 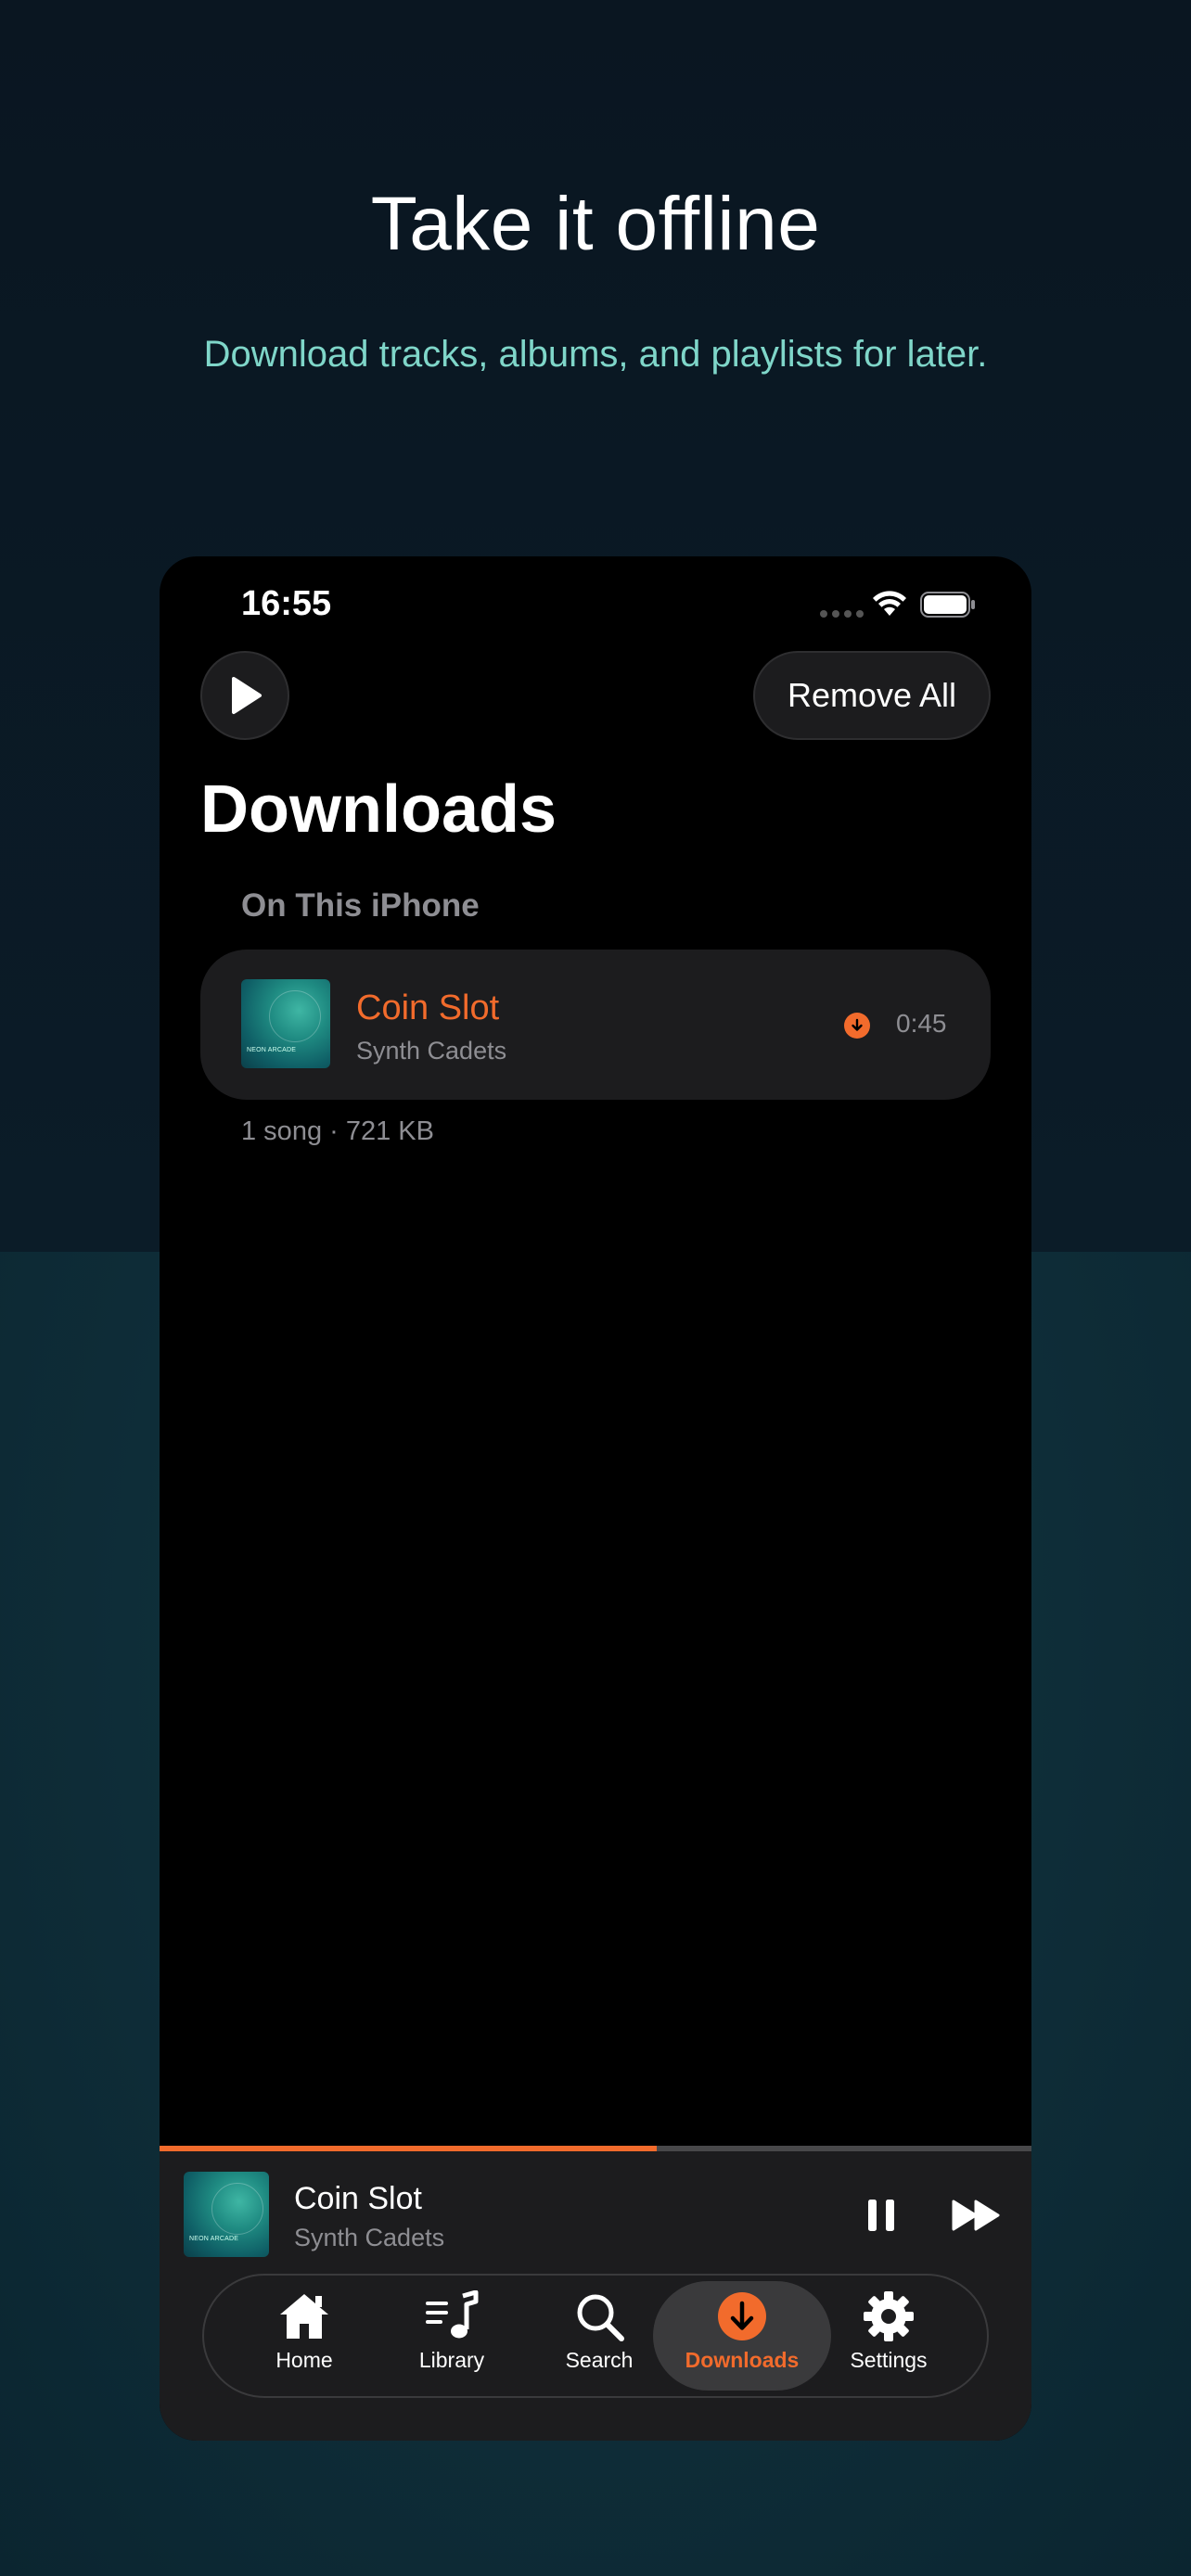 I want to click on signal-icon, so click(x=842, y=614).